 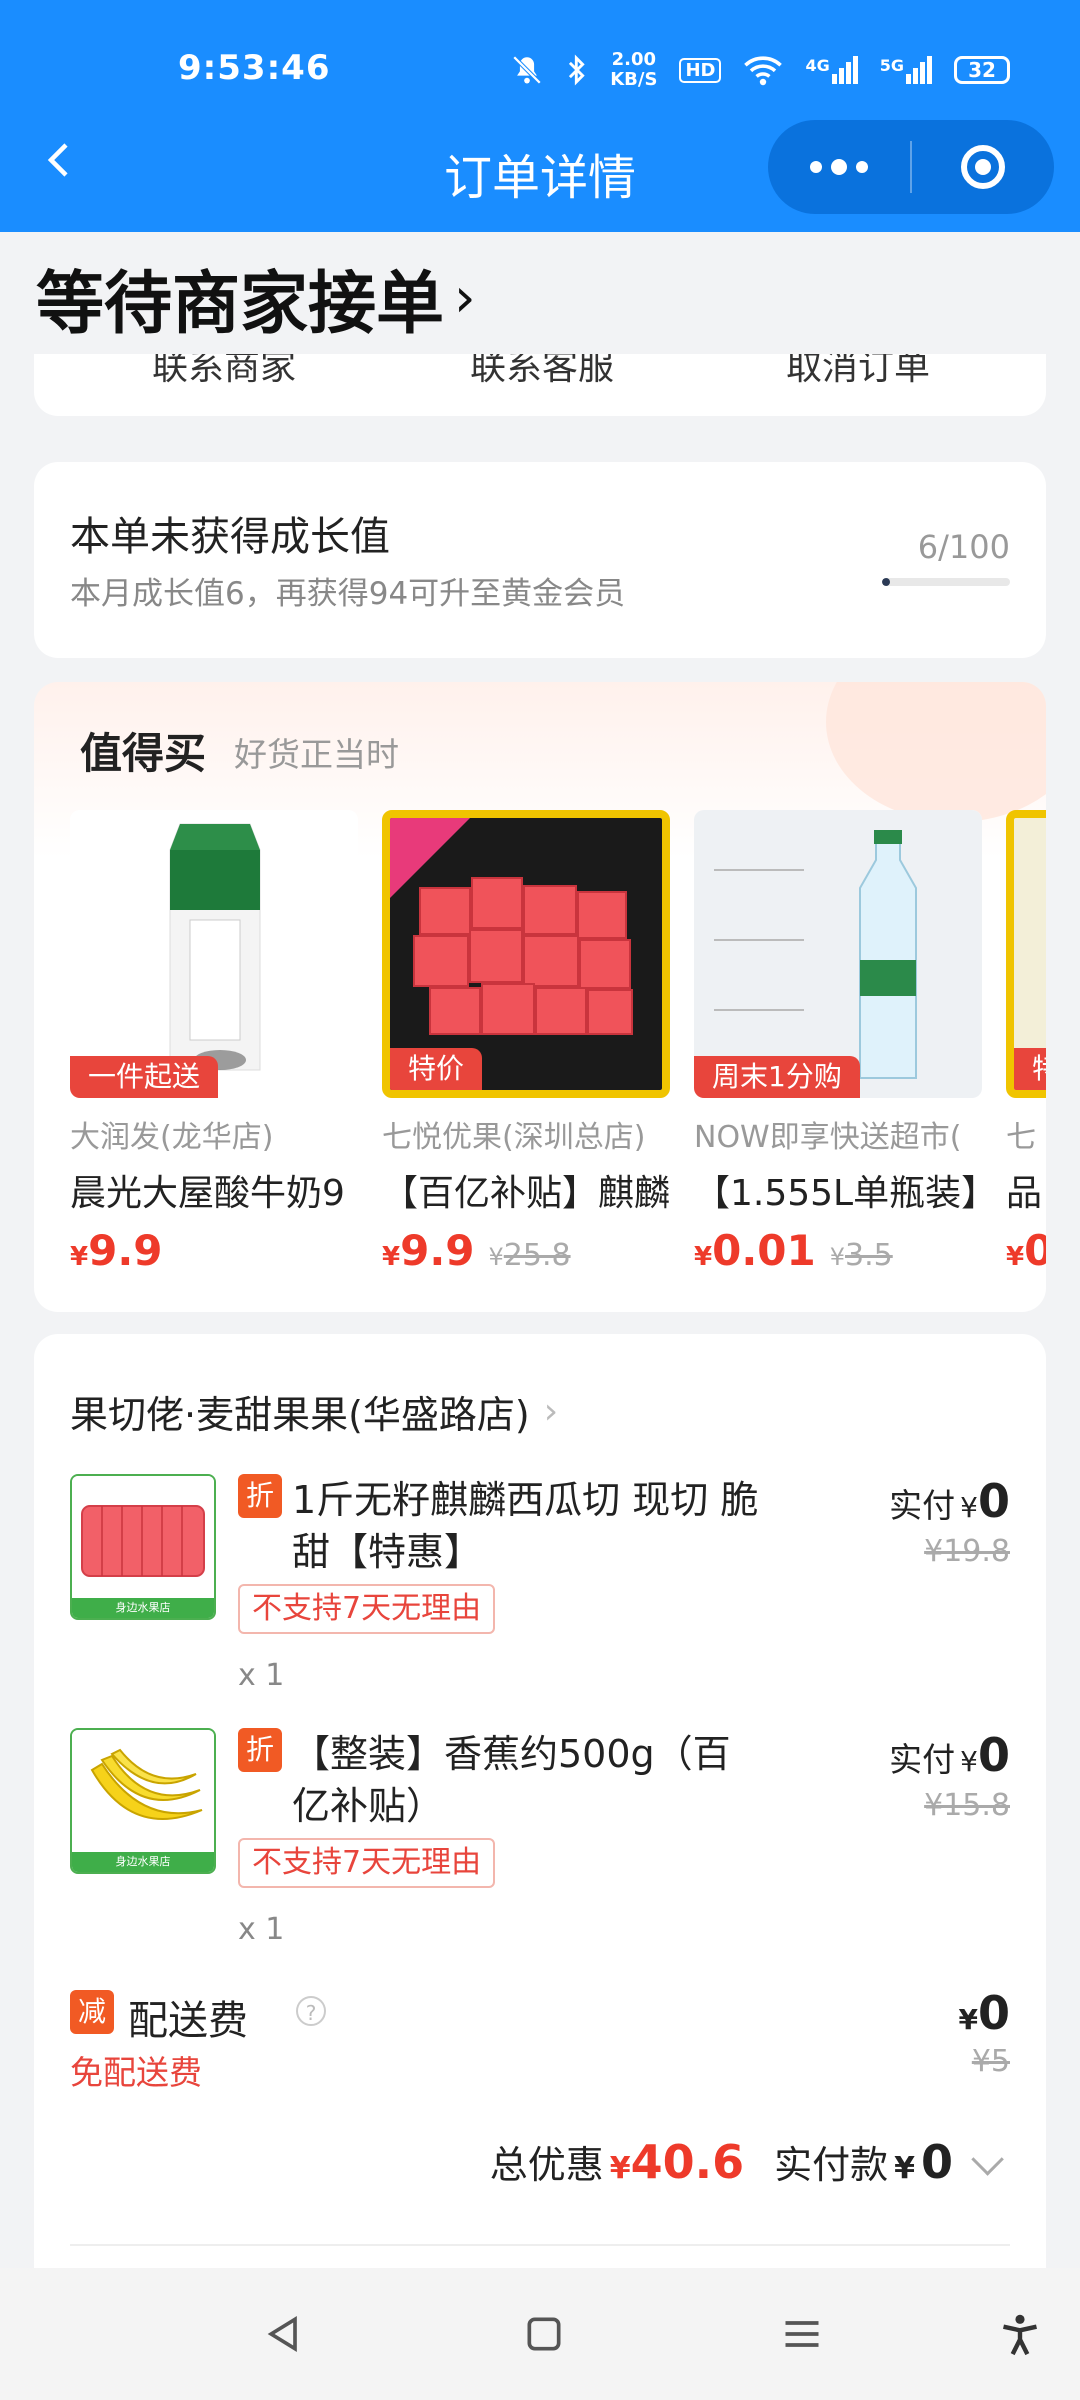 I want to click on banana-image, so click(x=143, y=1792).